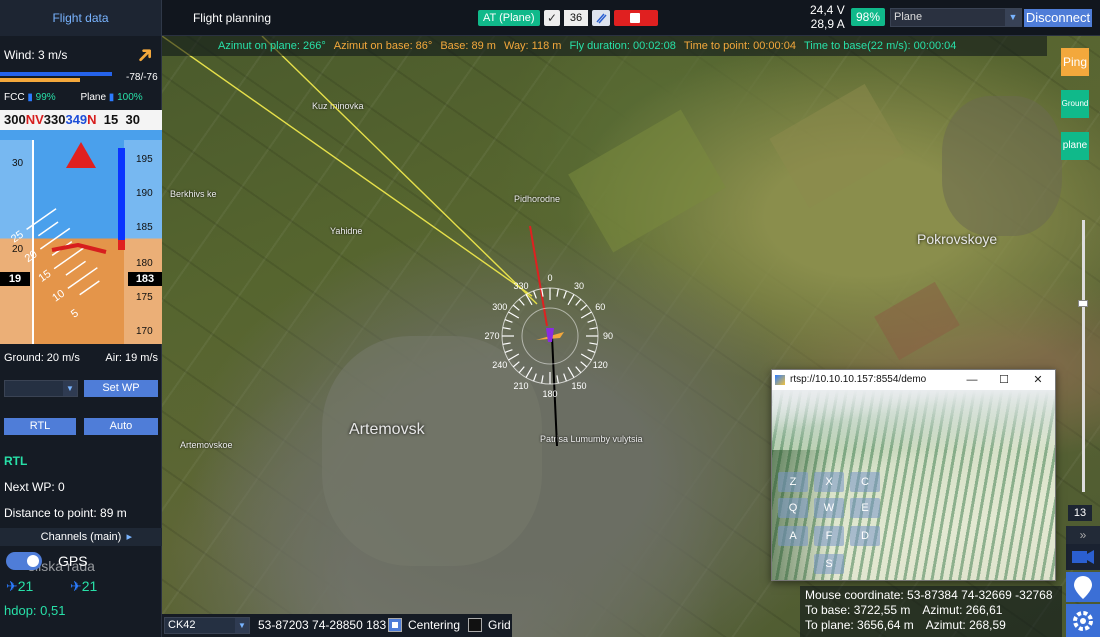  Describe the element at coordinates (81, 18) in the screenshot. I see `tab-flight-data: Flight data` at that location.